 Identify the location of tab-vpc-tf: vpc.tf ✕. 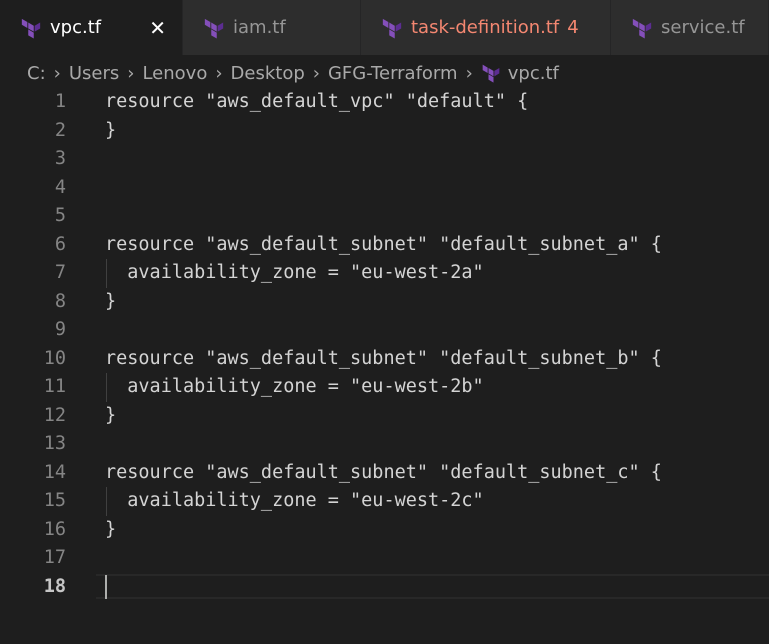
(91, 27).